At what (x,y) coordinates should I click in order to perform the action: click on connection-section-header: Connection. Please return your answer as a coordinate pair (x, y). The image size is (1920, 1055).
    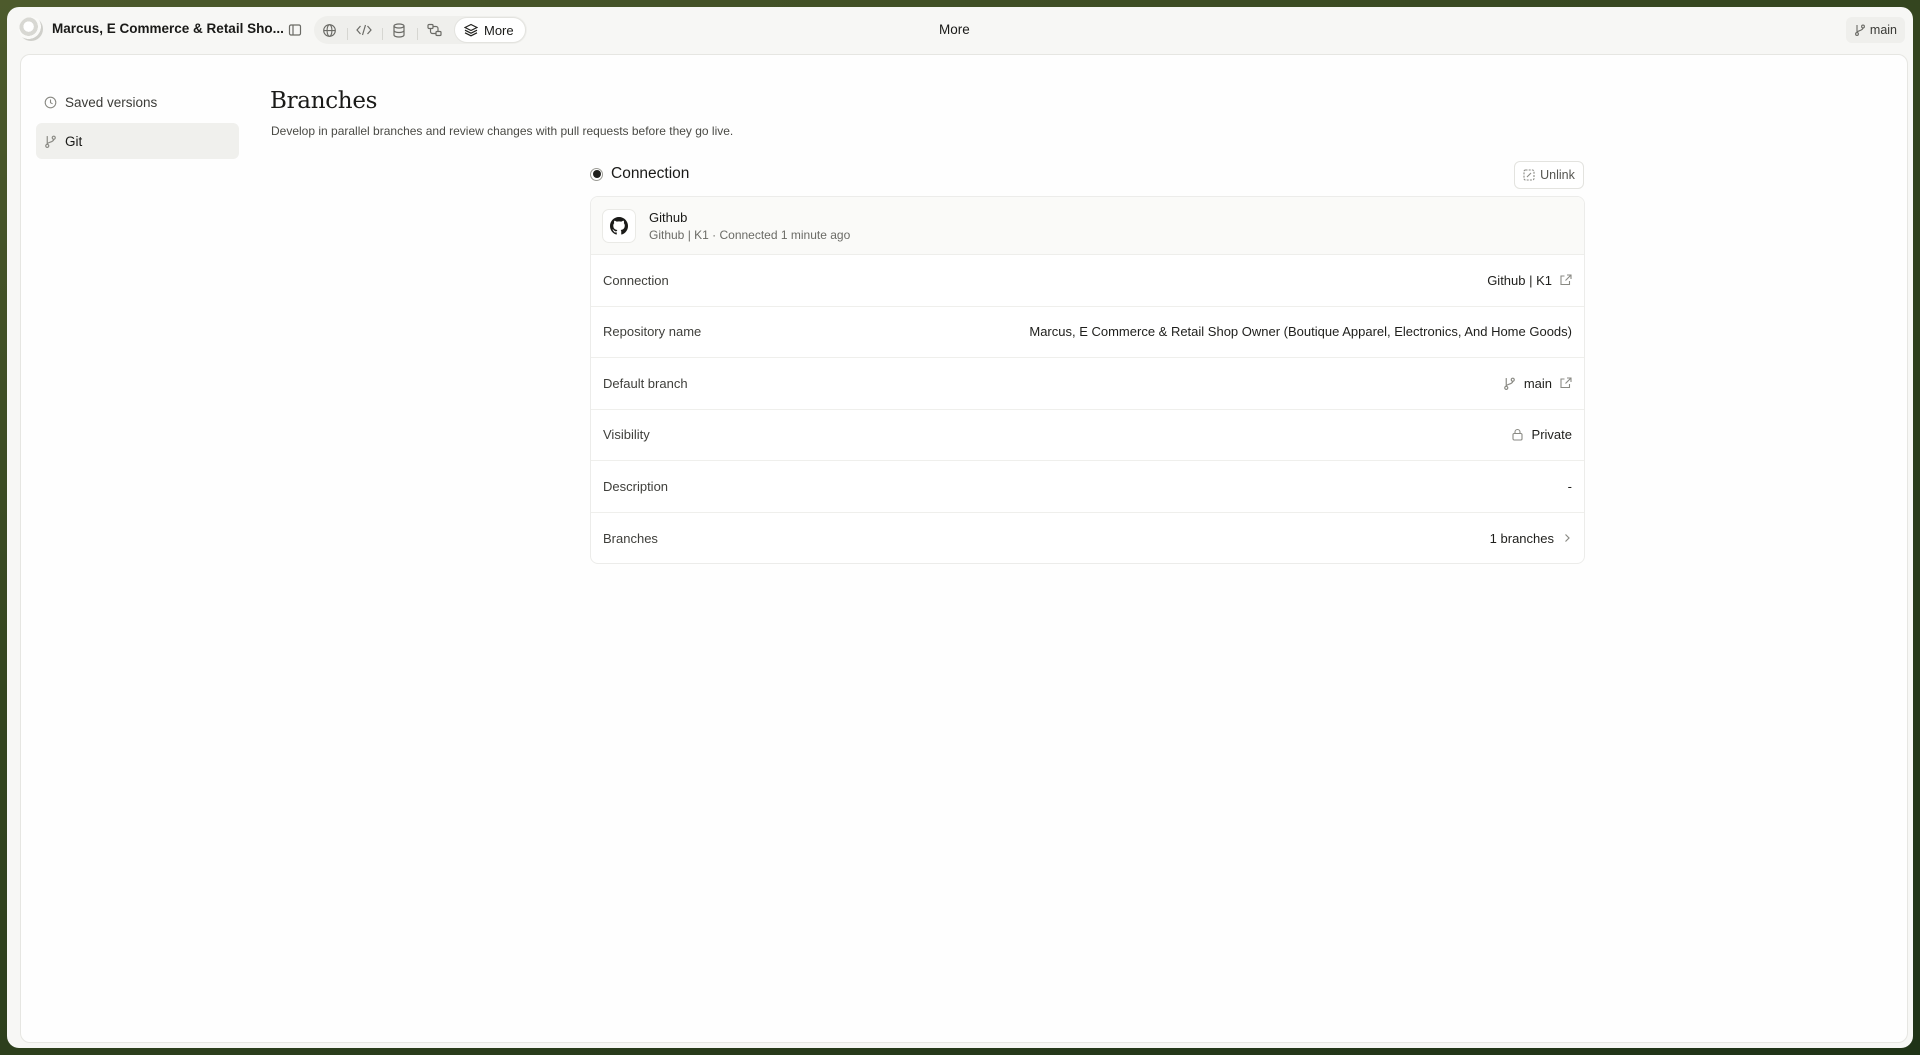
    Looking at the image, I should click on (639, 174).